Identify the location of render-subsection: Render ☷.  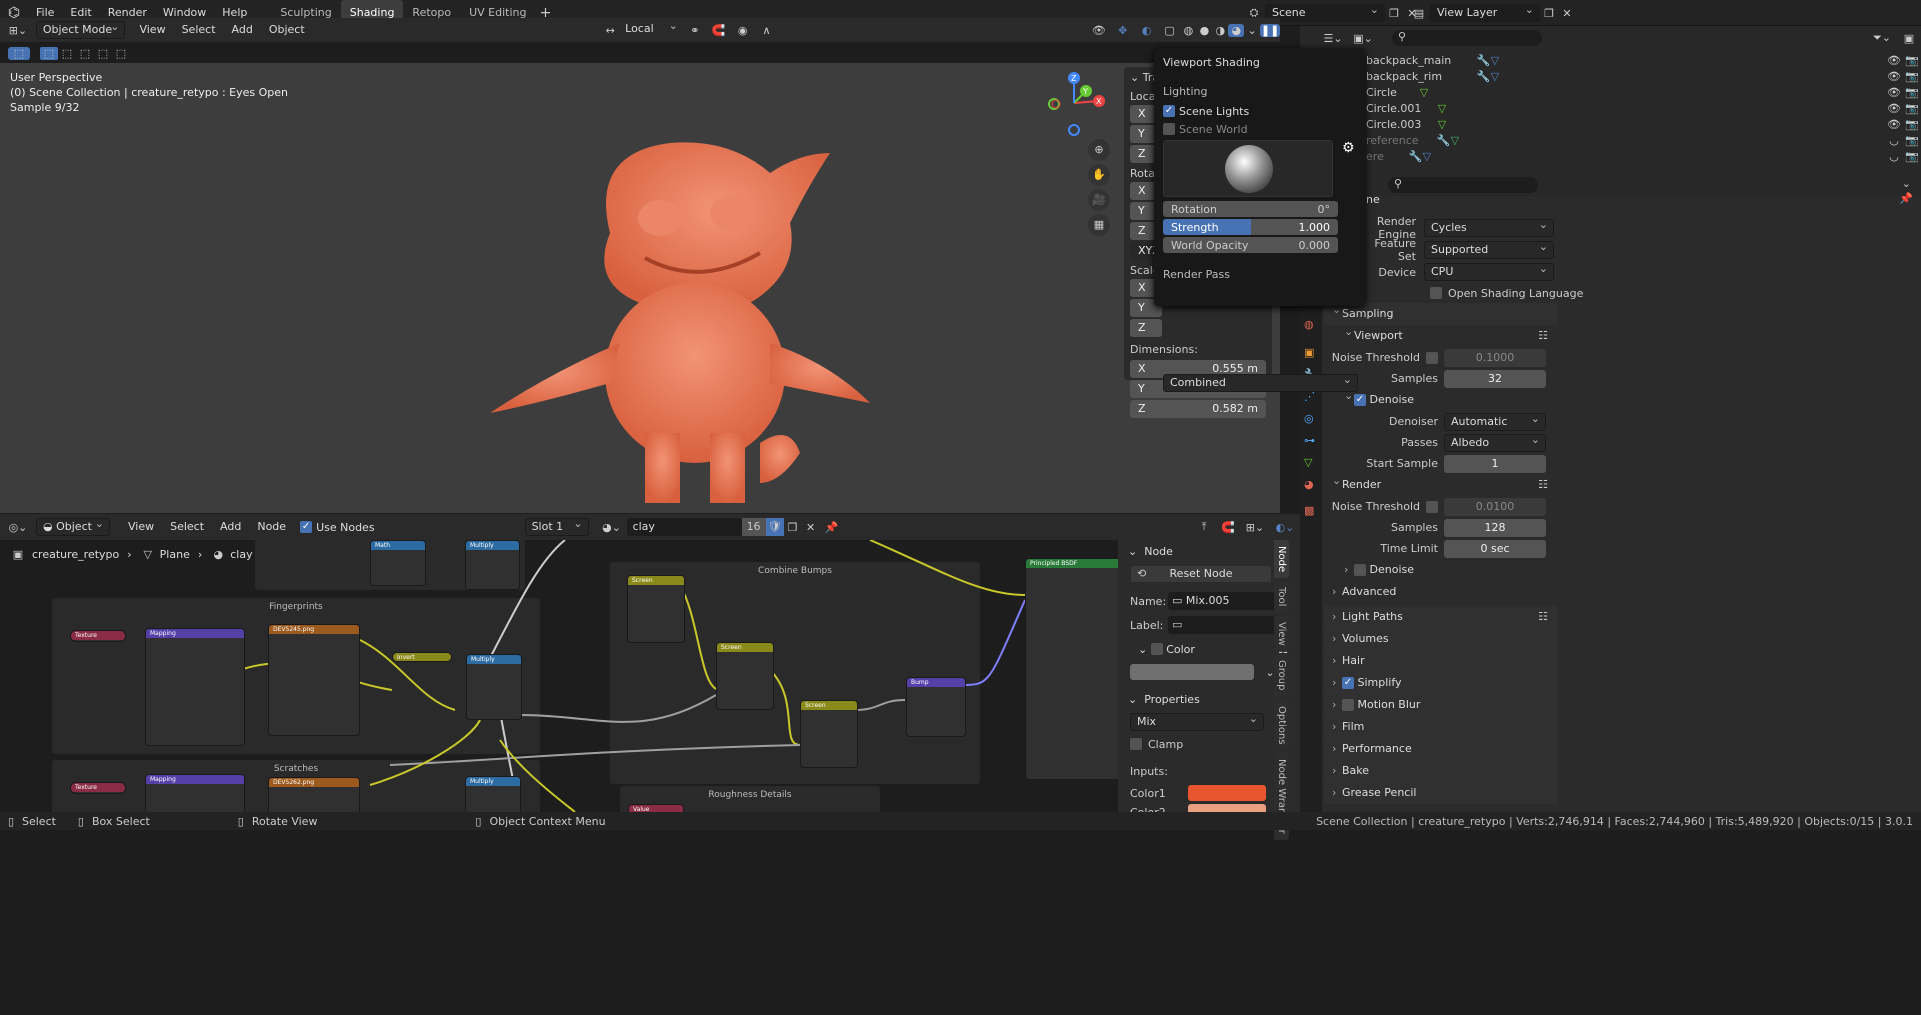
(1441, 483).